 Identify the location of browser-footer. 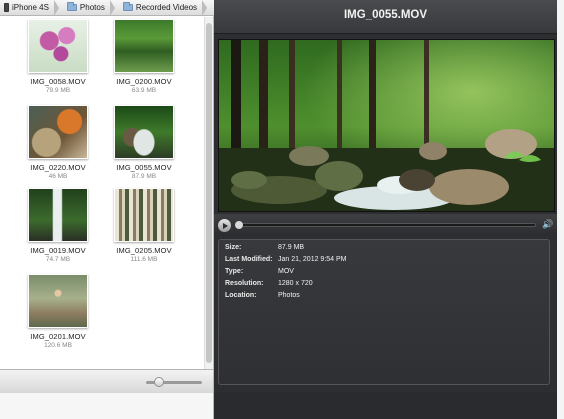
(106, 381).